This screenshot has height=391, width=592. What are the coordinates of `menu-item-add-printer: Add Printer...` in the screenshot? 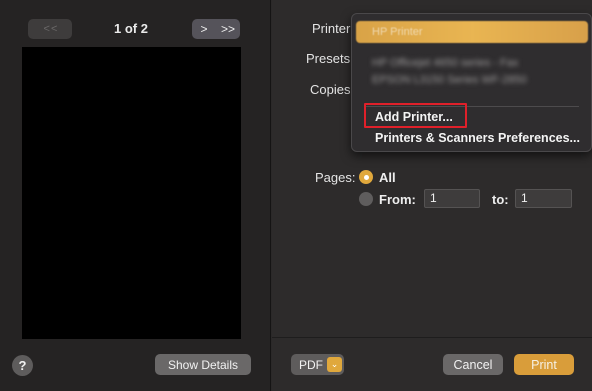 It's located at (414, 117).